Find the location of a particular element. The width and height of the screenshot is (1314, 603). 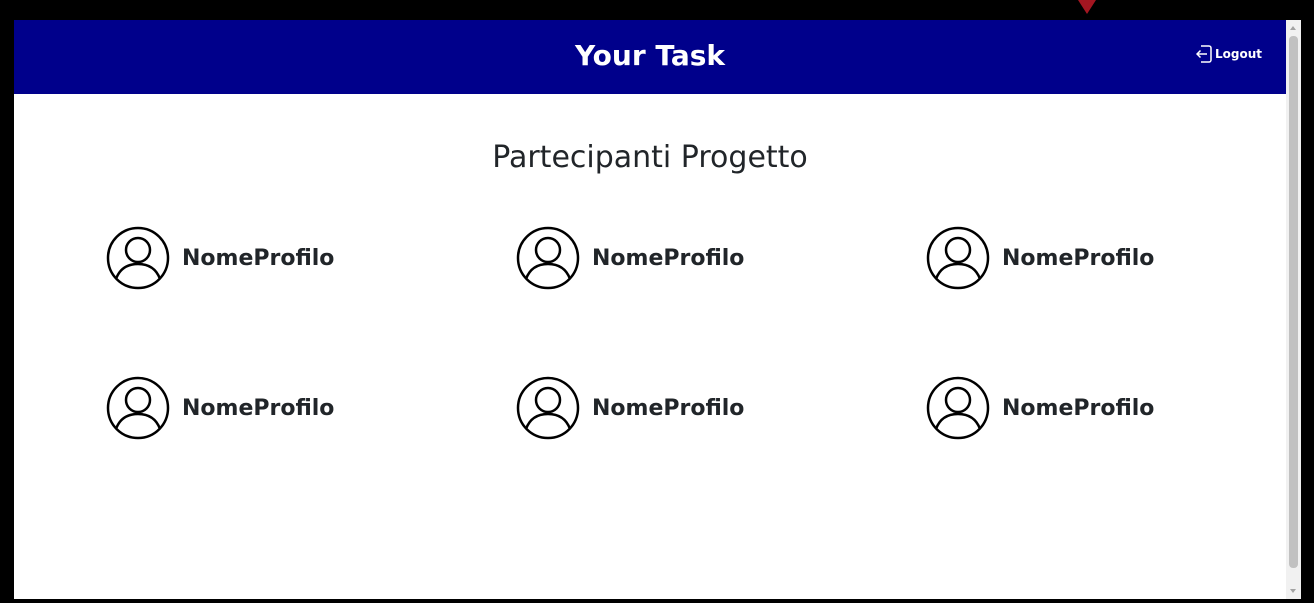

top-navbar: Your Task Logout is located at coordinates (650, 57).